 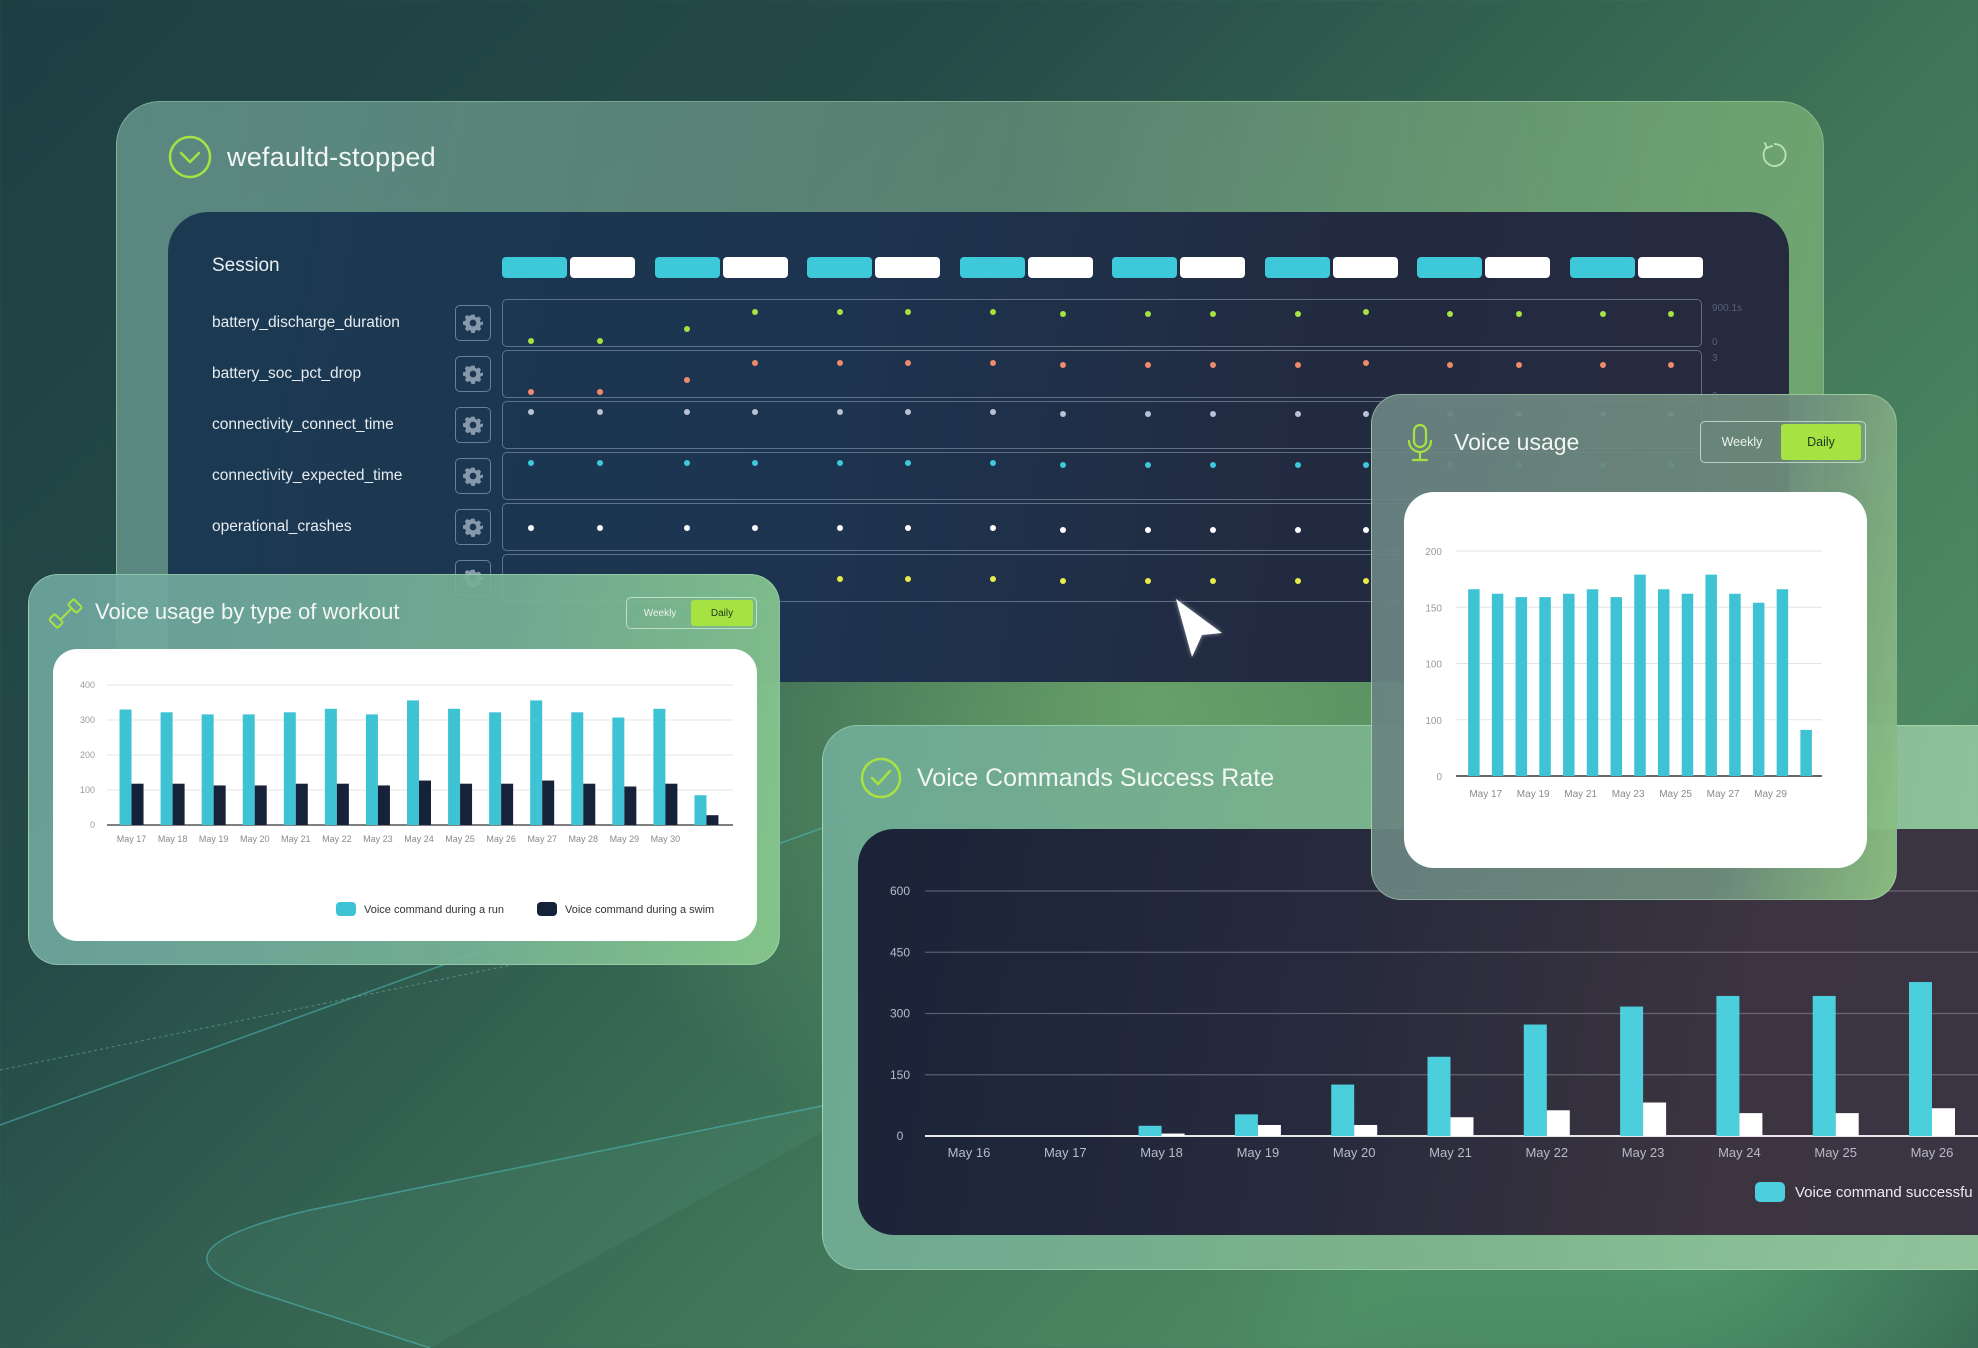 I want to click on x-tick-label: May 22, so click(x=337, y=839).